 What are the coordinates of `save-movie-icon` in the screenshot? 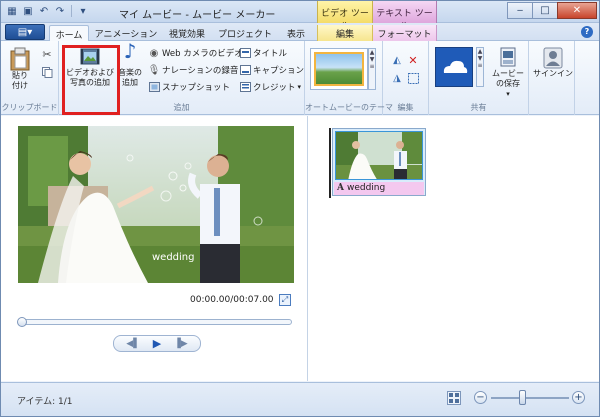 It's located at (508, 57).